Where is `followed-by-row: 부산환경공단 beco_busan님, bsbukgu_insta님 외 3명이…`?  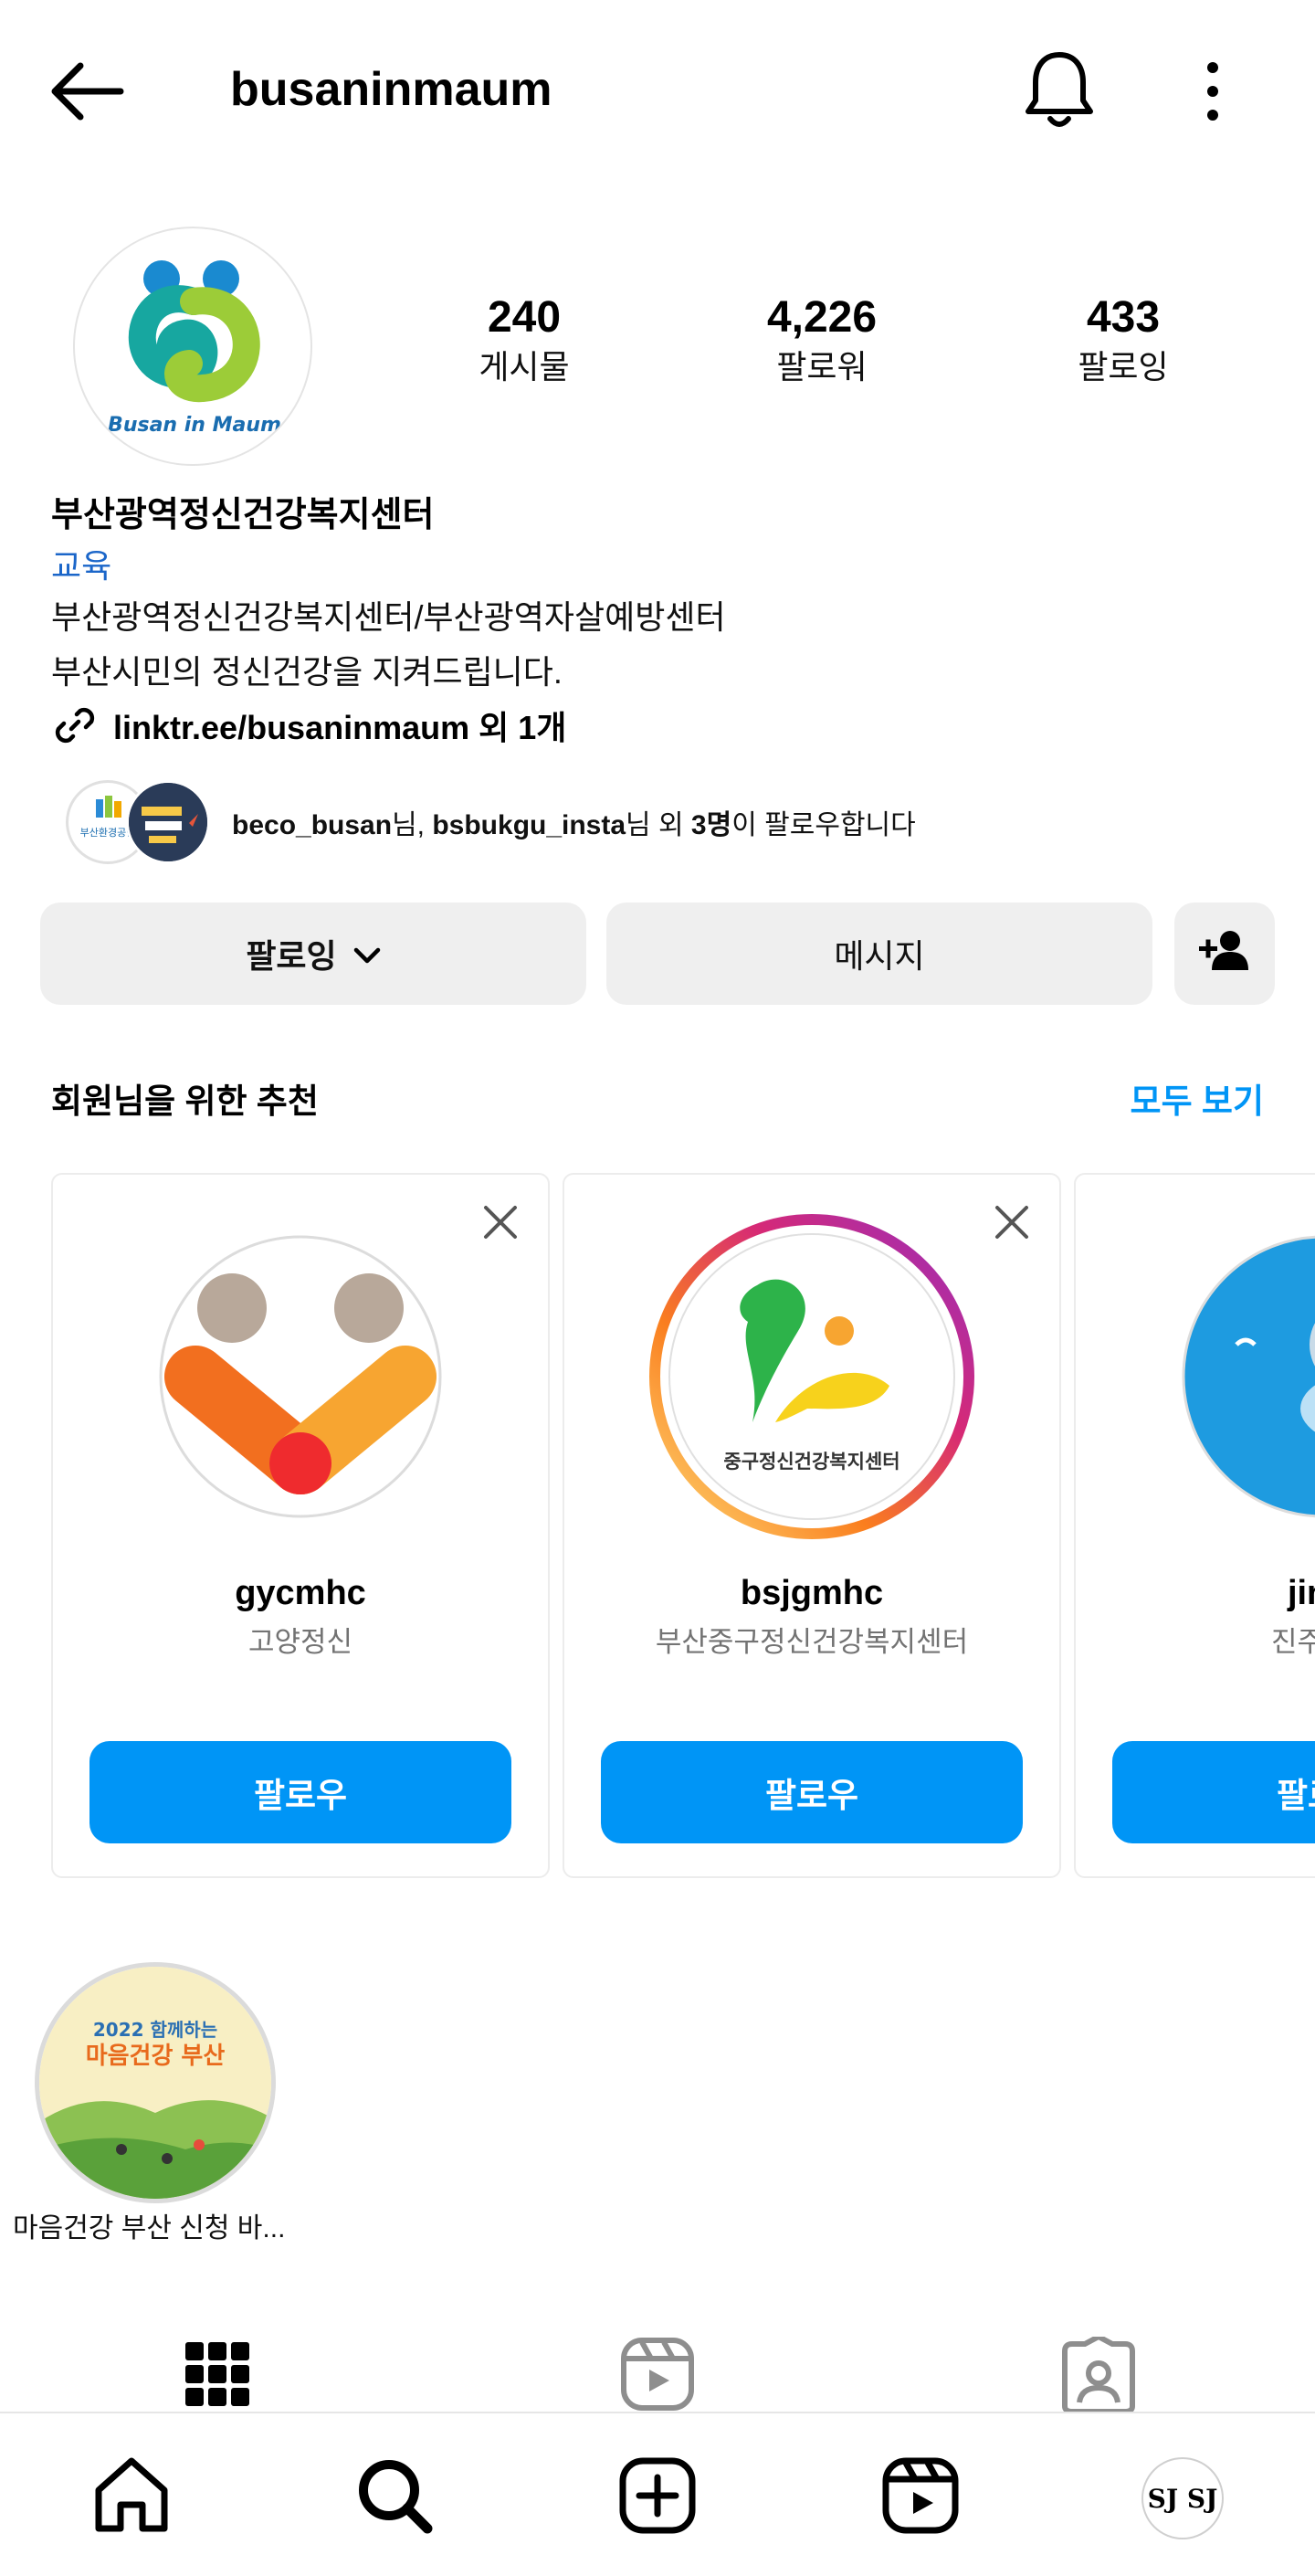 followed-by-row: 부산환경공단 beco_busan님, bsbukgu_insta님 외 3명이… is located at coordinates (491, 822).